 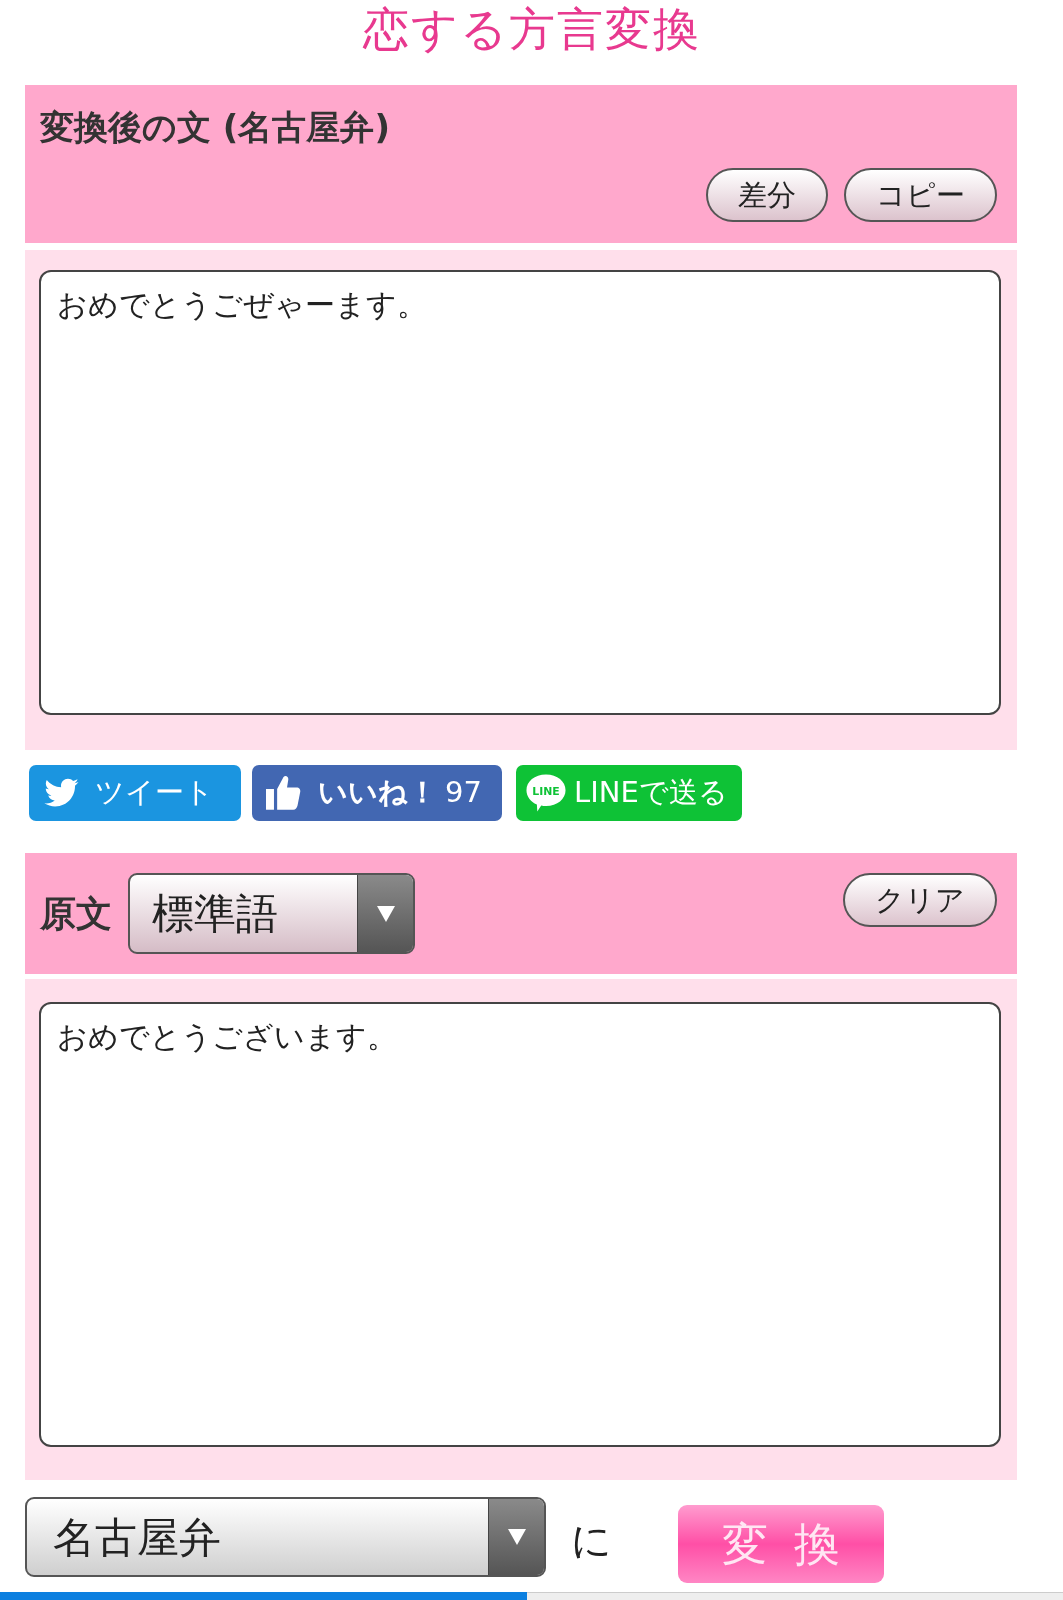 What do you see at coordinates (215, 127) in the screenshot?
I see `section-heading: 変換後の文 (名古屋弁)` at bounding box center [215, 127].